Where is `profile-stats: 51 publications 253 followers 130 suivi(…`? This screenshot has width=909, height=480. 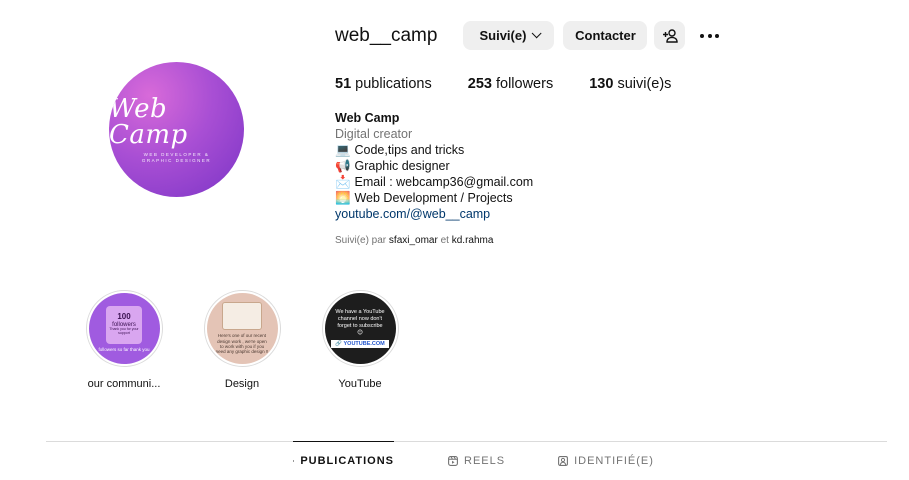
profile-stats: 51 publications 253 followers 130 suivi(… is located at coordinates (521, 84).